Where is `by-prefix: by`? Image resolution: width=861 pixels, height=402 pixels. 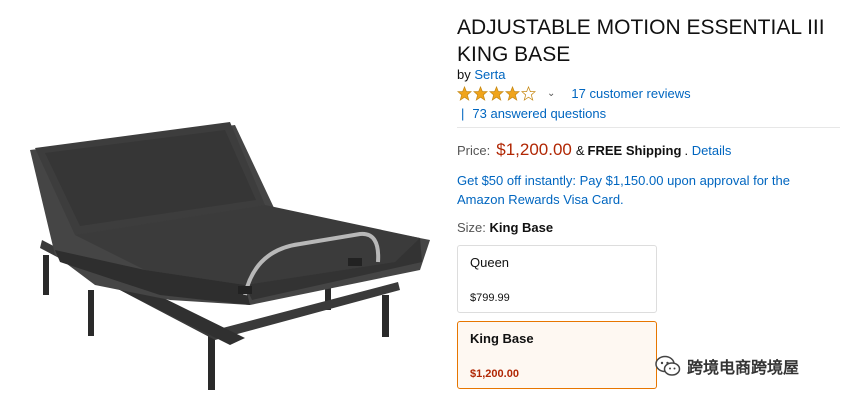
by-prefix: by is located at coordinates (464, 74).